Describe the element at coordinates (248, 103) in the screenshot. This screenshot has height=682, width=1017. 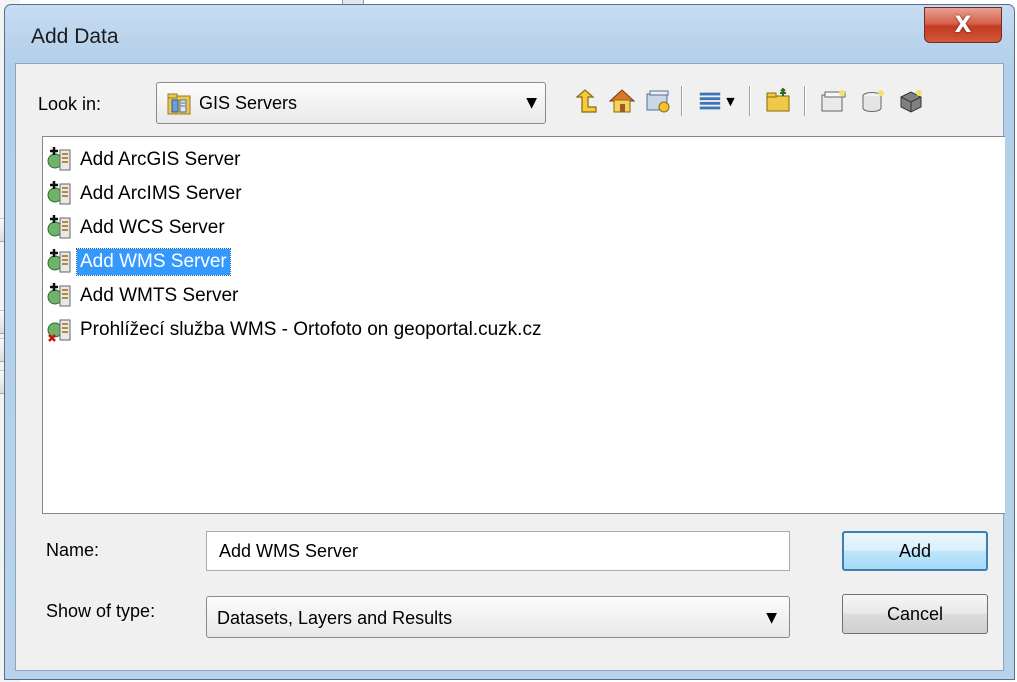
I see `look-in-value: GIS Servers` at that location.